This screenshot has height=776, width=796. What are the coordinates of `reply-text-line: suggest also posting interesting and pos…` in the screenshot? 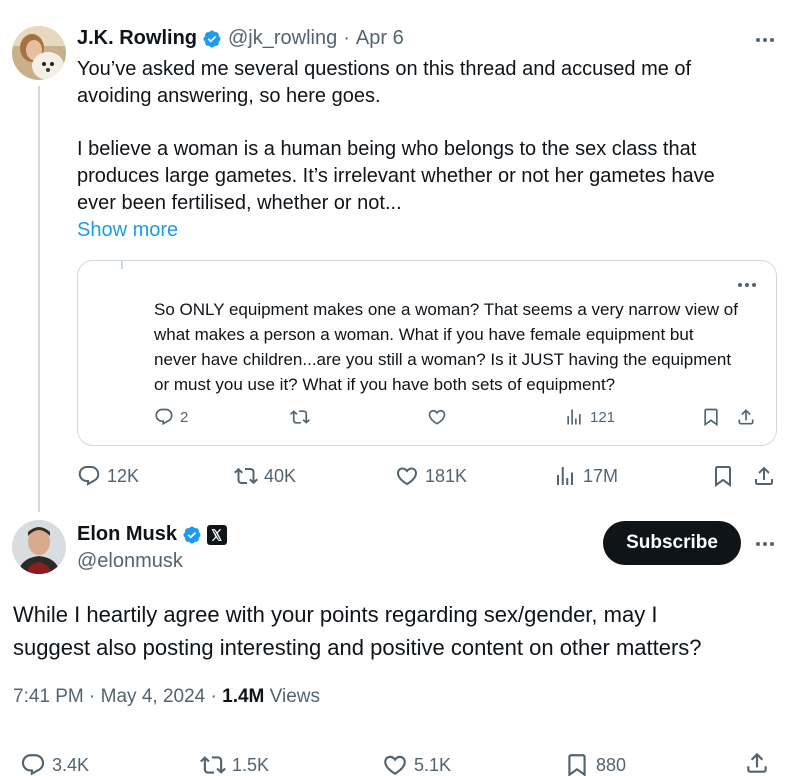 It's located at (357, 647).